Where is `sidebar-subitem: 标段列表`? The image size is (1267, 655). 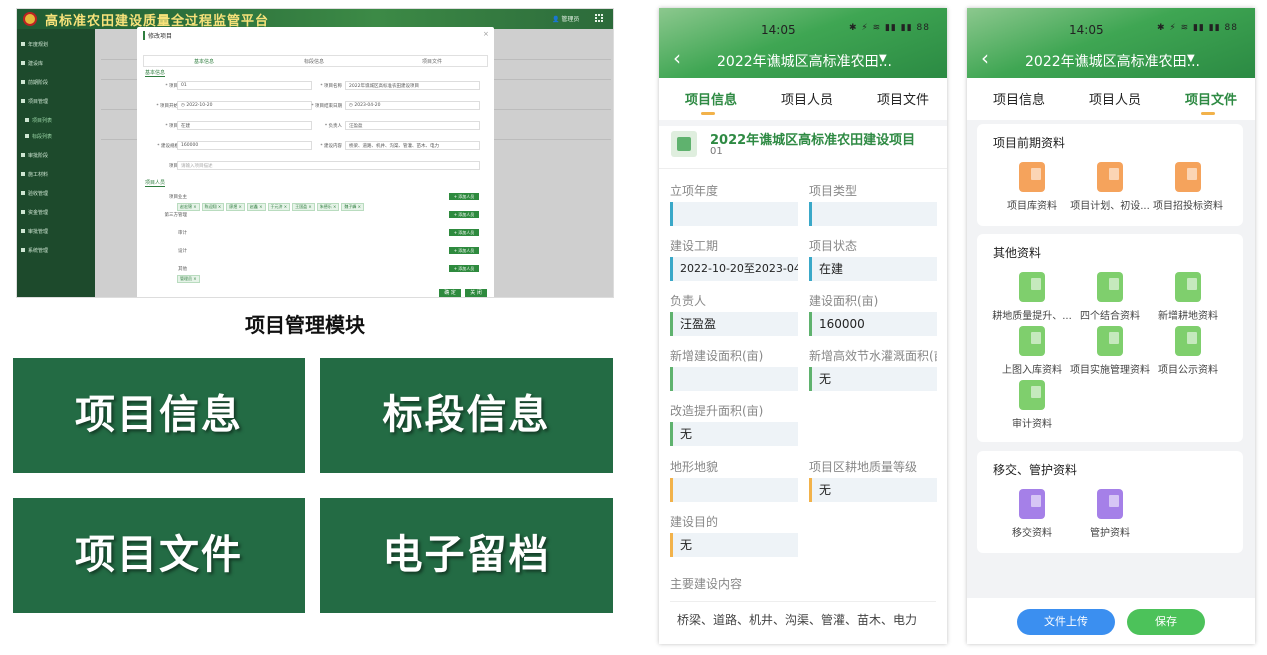 sidebar-subitem: 标段列表 is located at coordinates (38, 136).